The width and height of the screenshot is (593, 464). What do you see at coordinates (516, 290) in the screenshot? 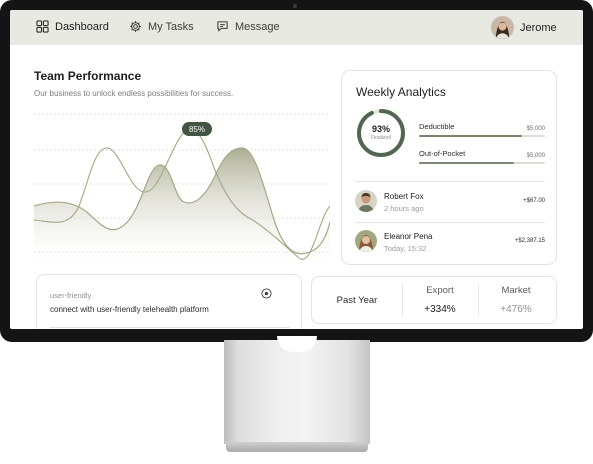
I see `stat-label: Market` at bounding box center [516, 290].